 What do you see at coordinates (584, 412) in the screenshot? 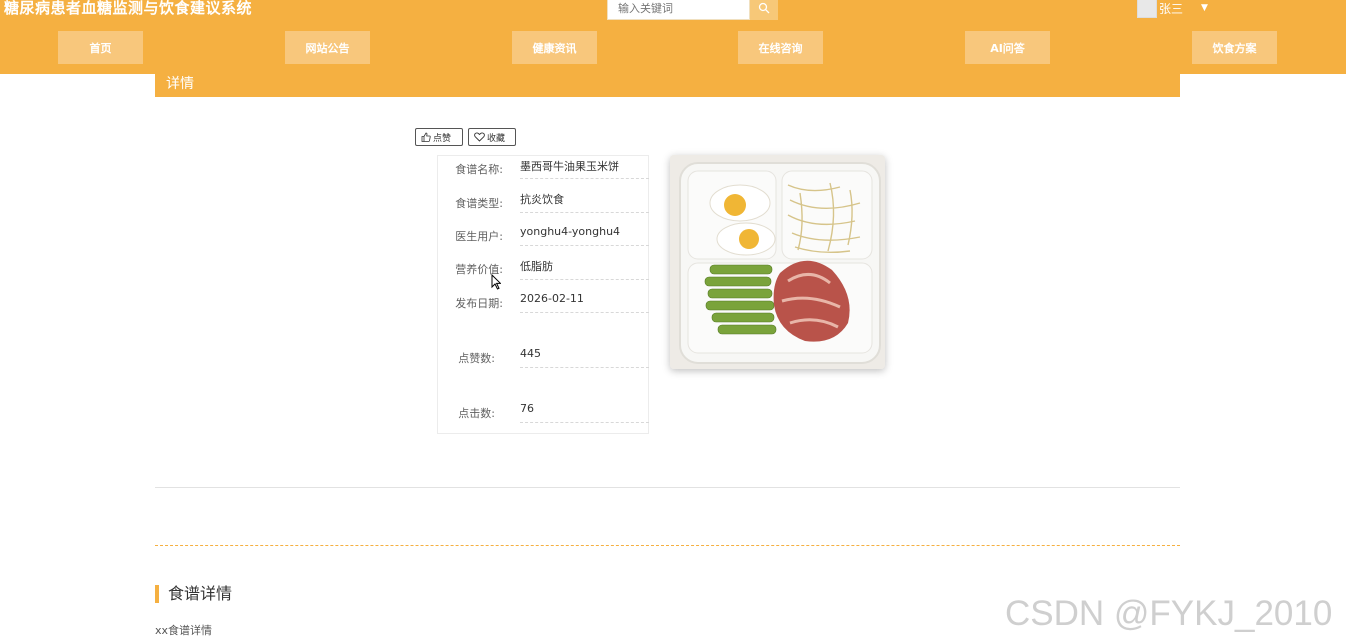
I see `value-click-count: 76` at bounding box center [584, 412].